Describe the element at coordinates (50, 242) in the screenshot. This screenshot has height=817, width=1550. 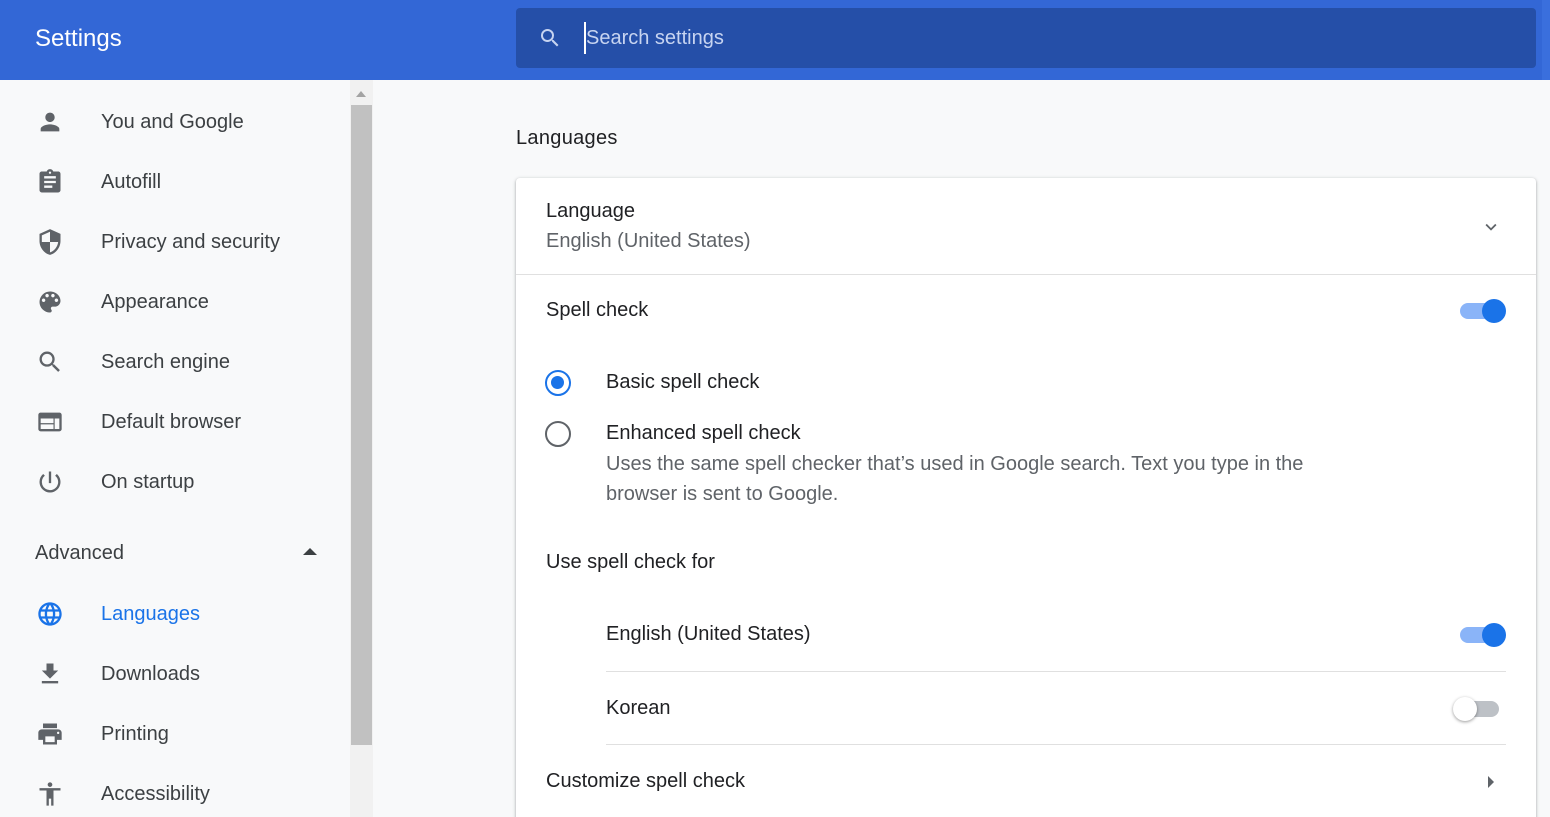
I see `shield-icon` at that location.